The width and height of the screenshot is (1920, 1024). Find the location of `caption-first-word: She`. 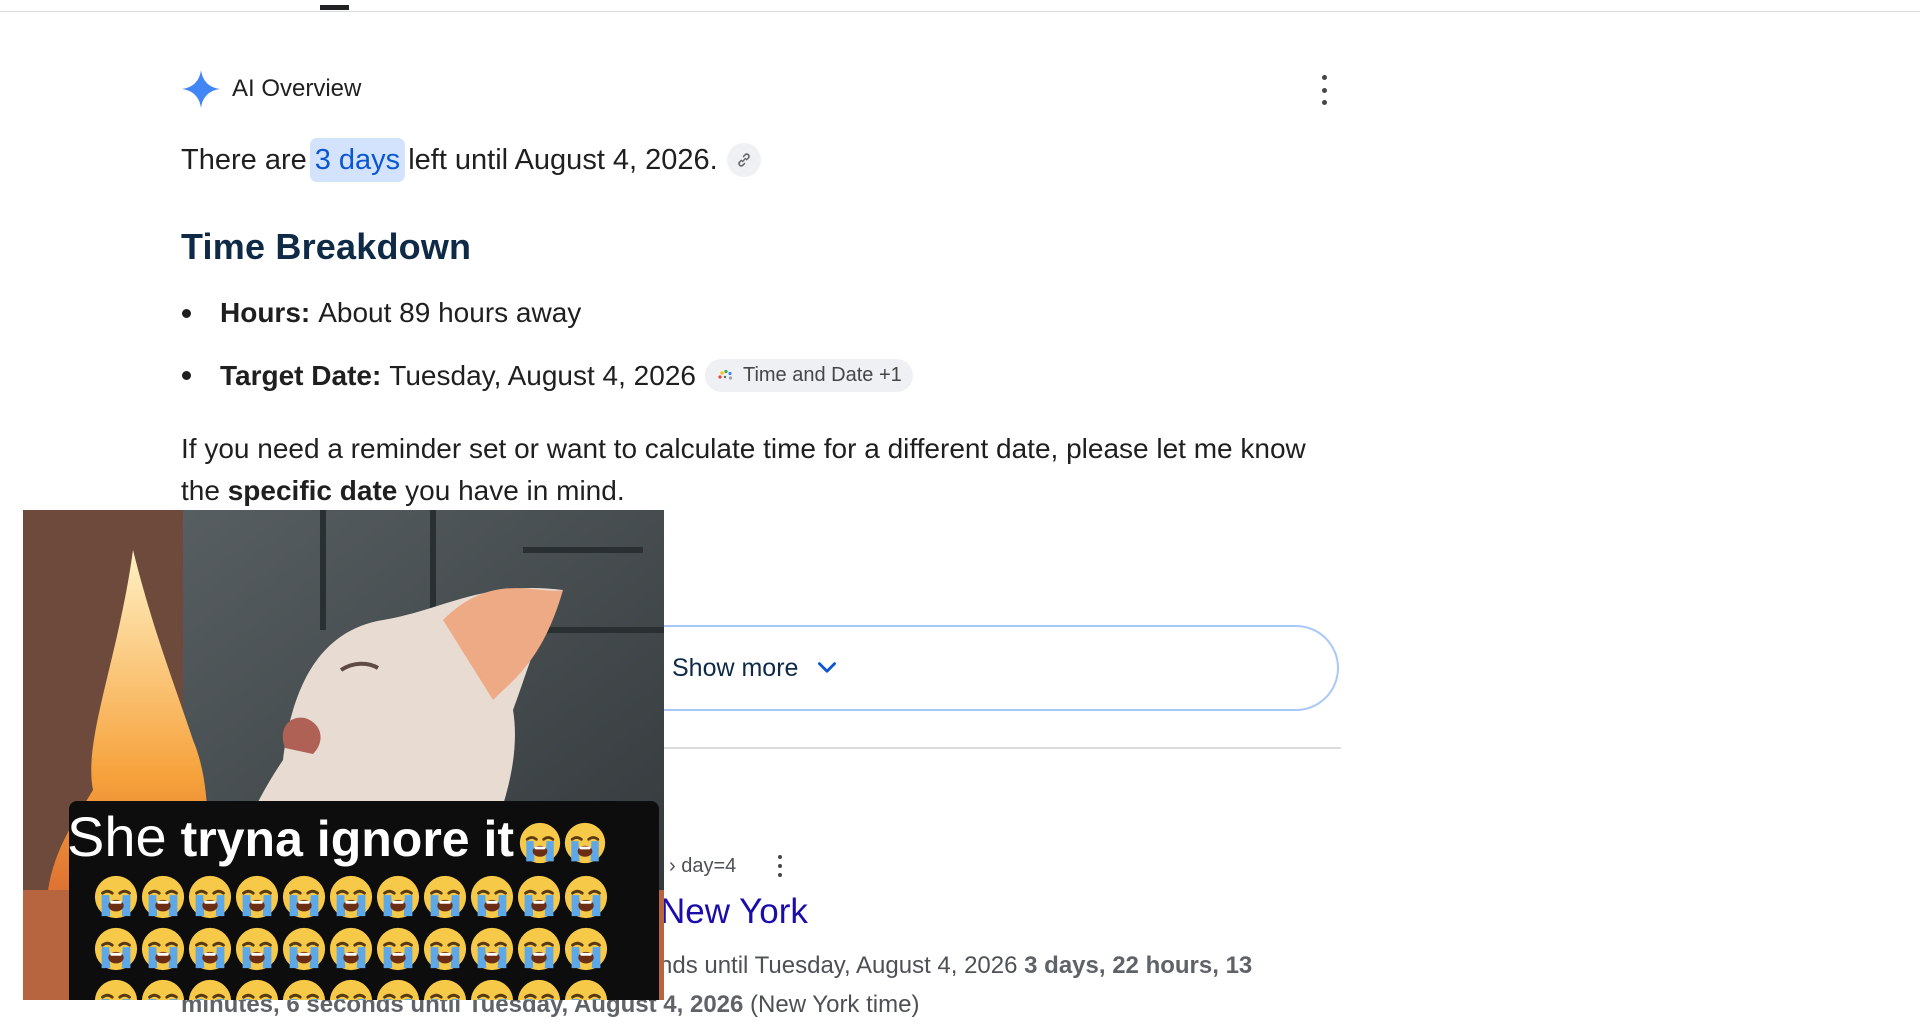

caption-first-word: She is located at coordinates (117, 836).